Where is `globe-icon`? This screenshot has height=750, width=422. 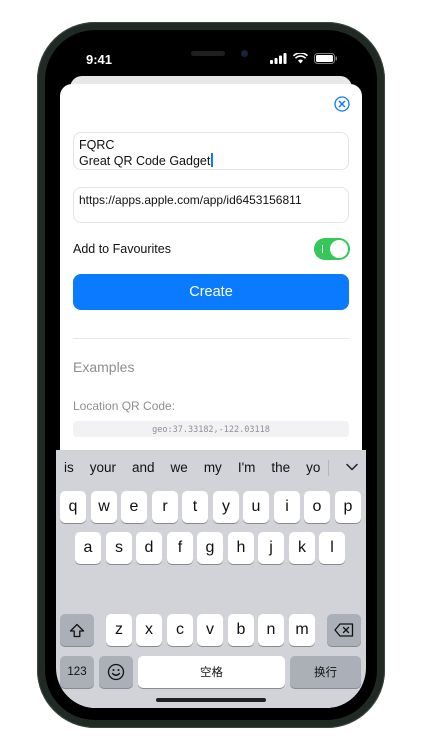 globe-icon is located at coordinates (87, 707).